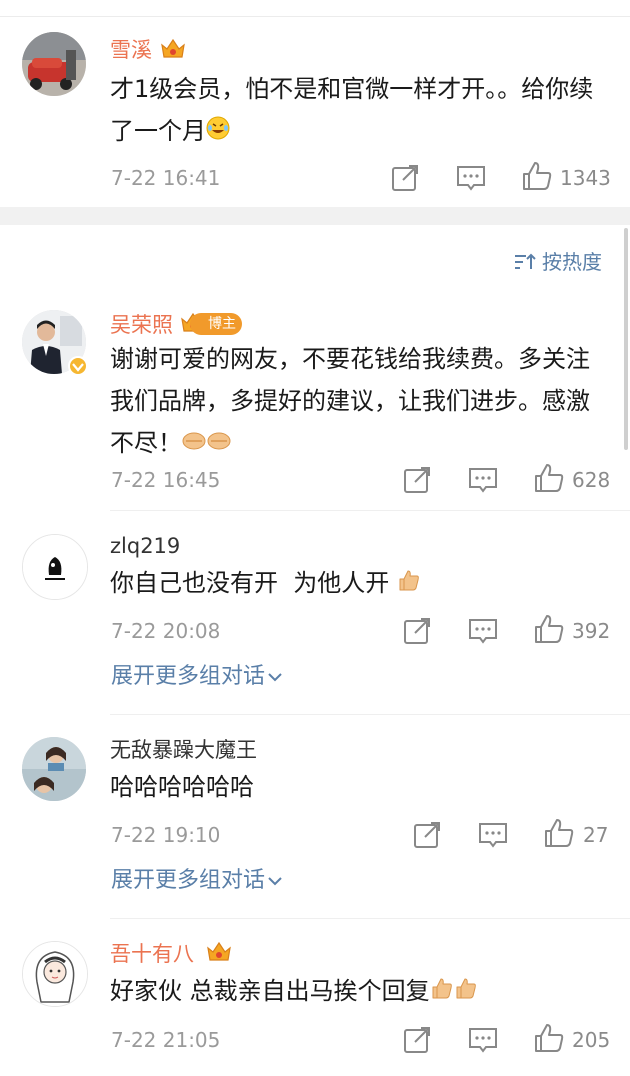  I want to click on comment-text: 哈哈哈哈哈哈, so click(182, 787).